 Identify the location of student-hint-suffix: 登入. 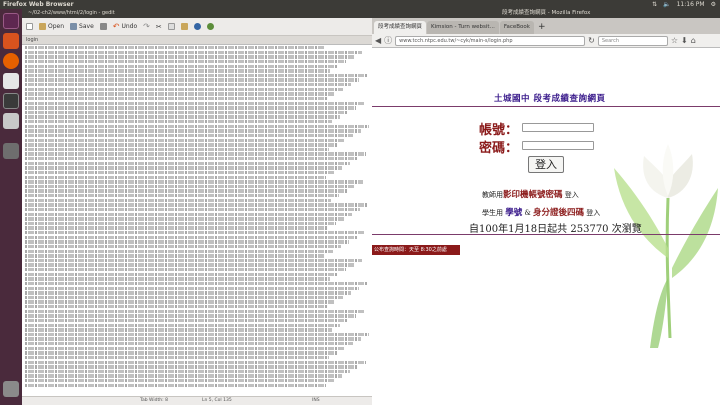
(593, 213).